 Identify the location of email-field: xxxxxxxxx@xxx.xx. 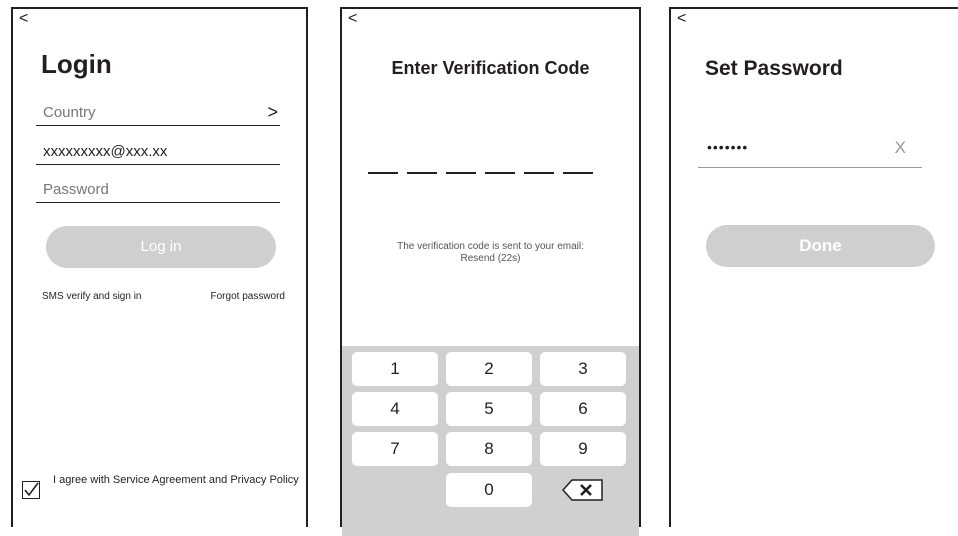
(158, 150).